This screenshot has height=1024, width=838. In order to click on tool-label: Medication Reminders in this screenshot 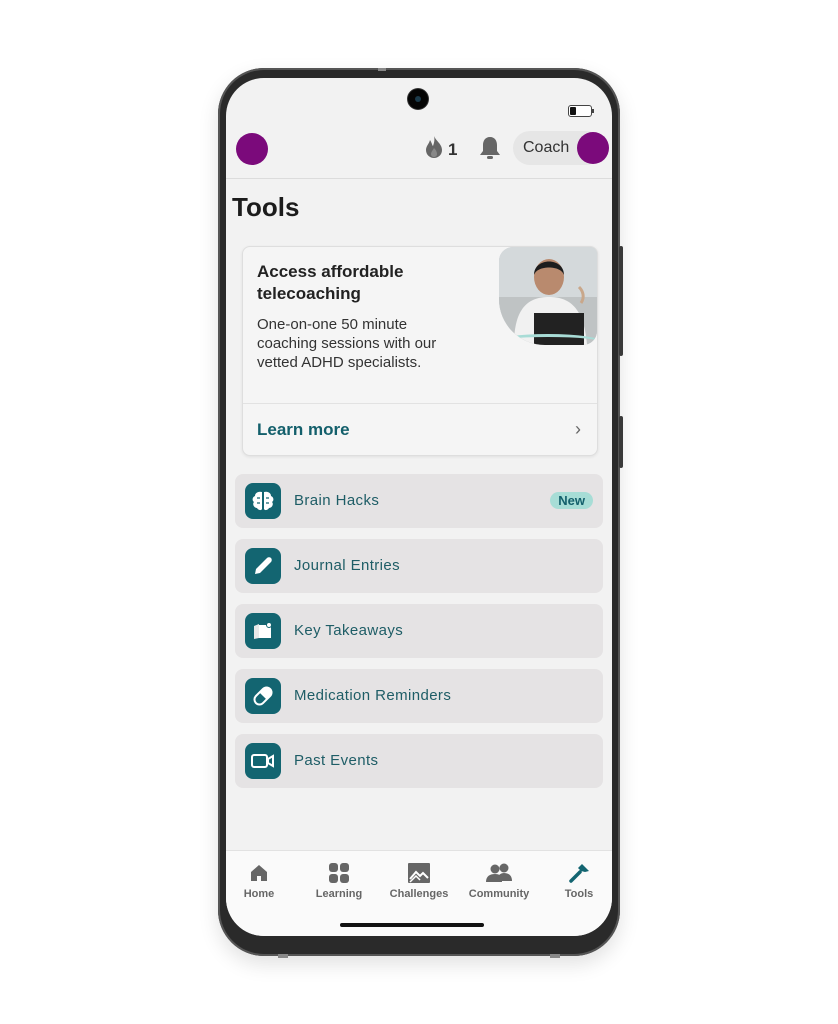, I will do `click(373, 695)`.